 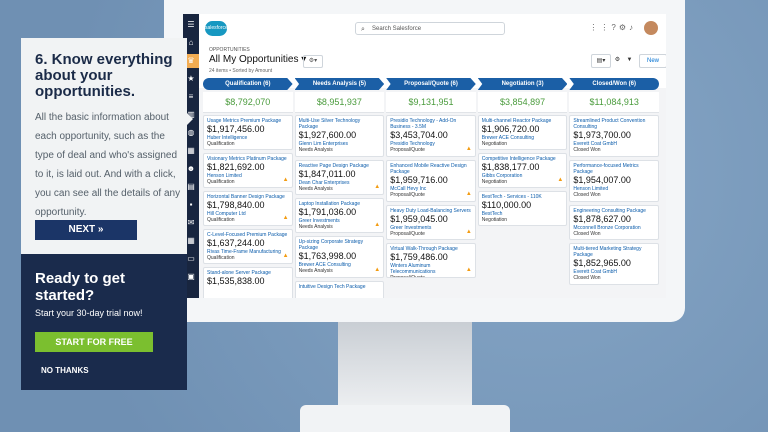 I want to click on next-button: NEXT », so click(x=86, y=230).